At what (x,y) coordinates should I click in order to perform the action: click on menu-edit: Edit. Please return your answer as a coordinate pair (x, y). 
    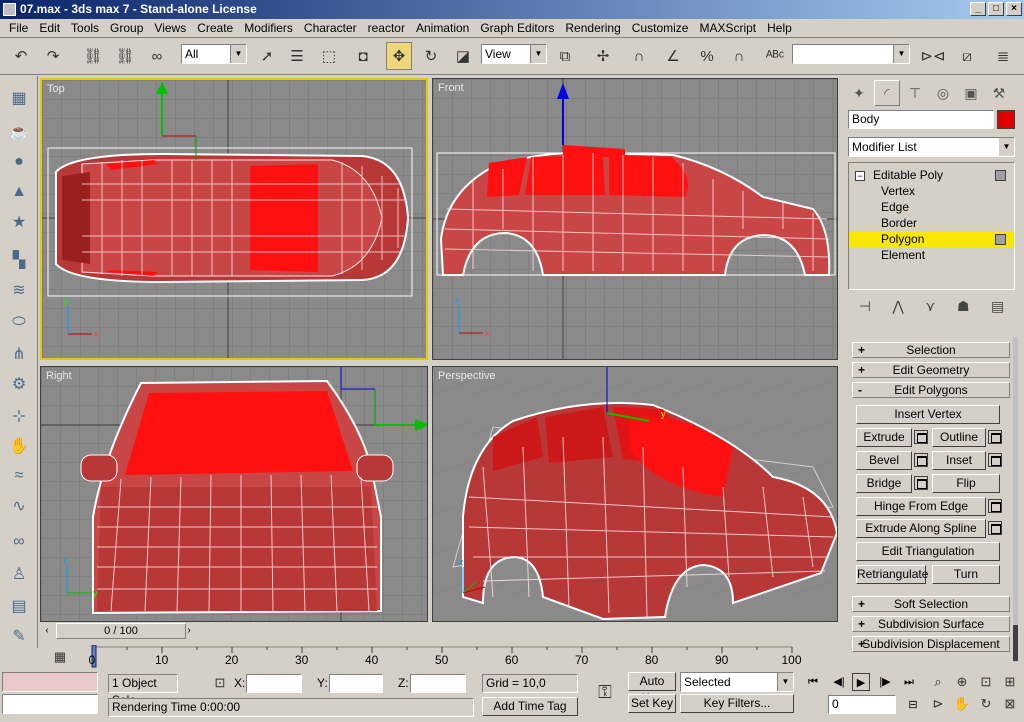
    Looking at the image, I should click on (50, 28).